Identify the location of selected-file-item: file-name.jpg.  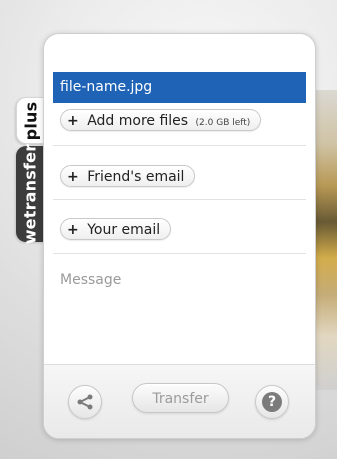
(179, 87).